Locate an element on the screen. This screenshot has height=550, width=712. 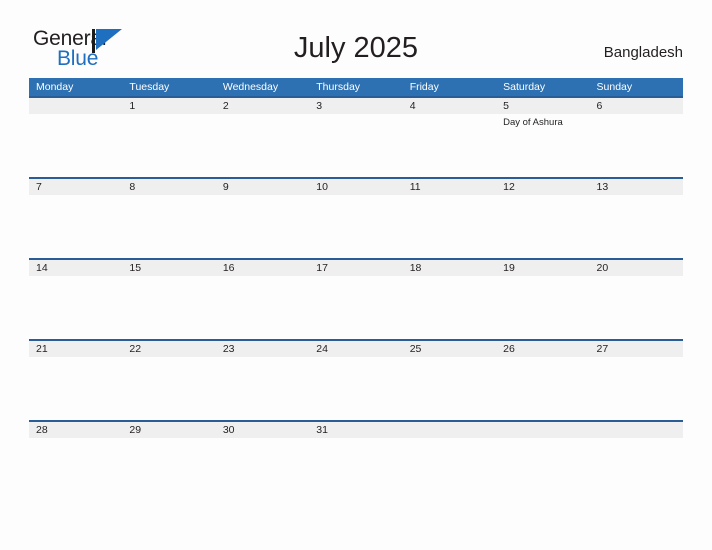
day-cell: 15 is located at coordinates (168, 268).